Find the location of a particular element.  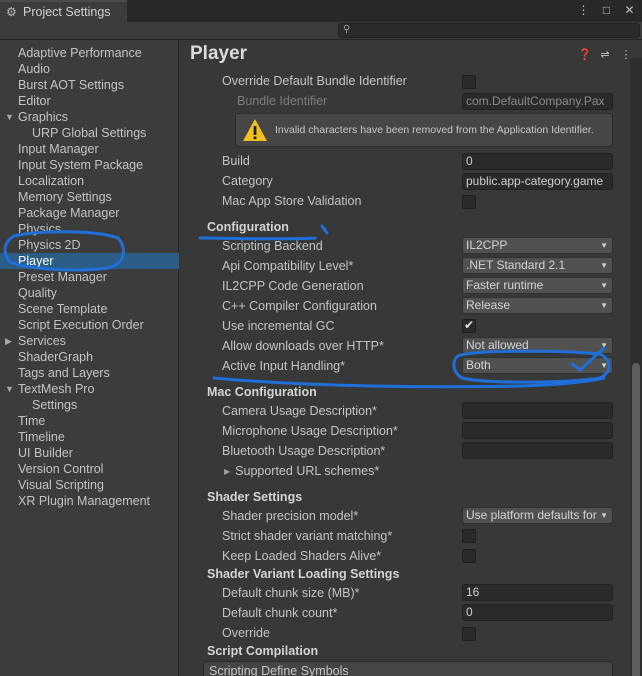

override-bundle-checkbox is located at coordinates (469, 82).